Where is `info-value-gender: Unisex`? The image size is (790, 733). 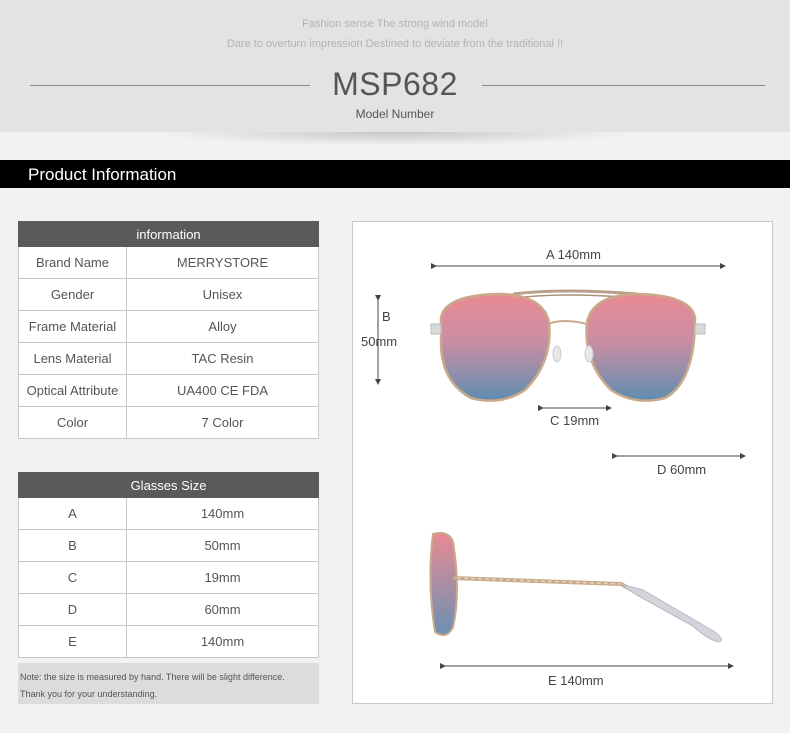
info-value-gender: Unisex is located at coordinates (222, 294).